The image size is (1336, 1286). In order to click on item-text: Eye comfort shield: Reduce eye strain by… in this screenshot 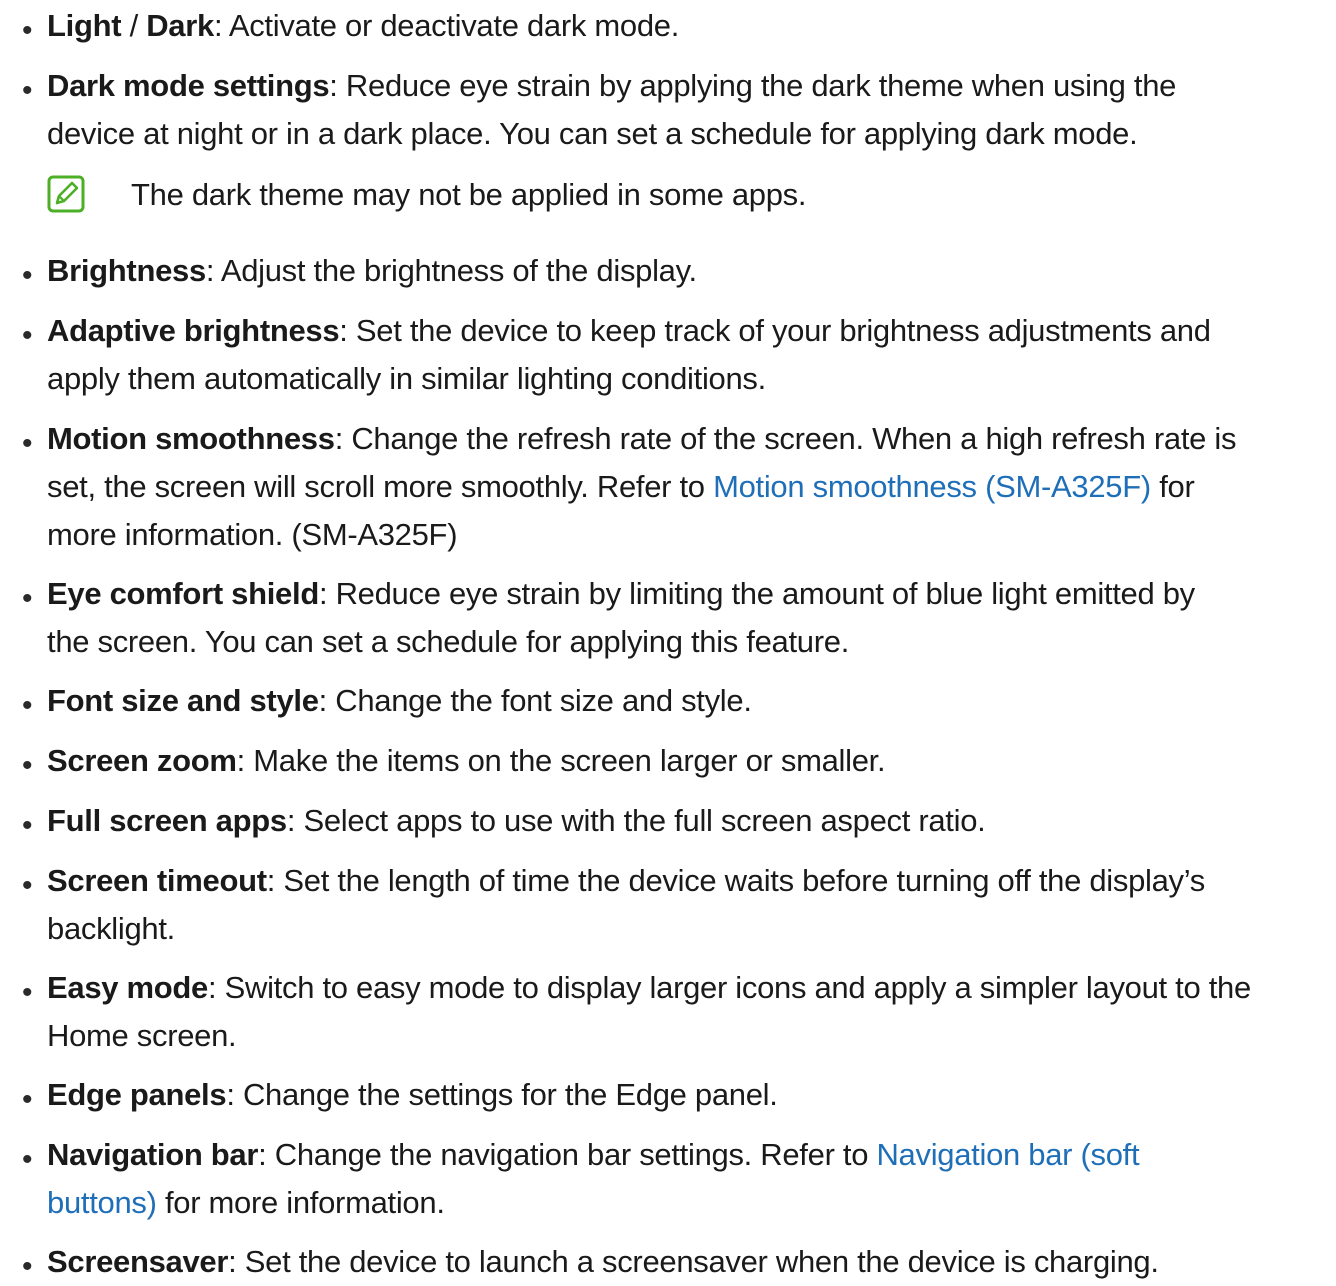, I will do `click(687, 618)`.